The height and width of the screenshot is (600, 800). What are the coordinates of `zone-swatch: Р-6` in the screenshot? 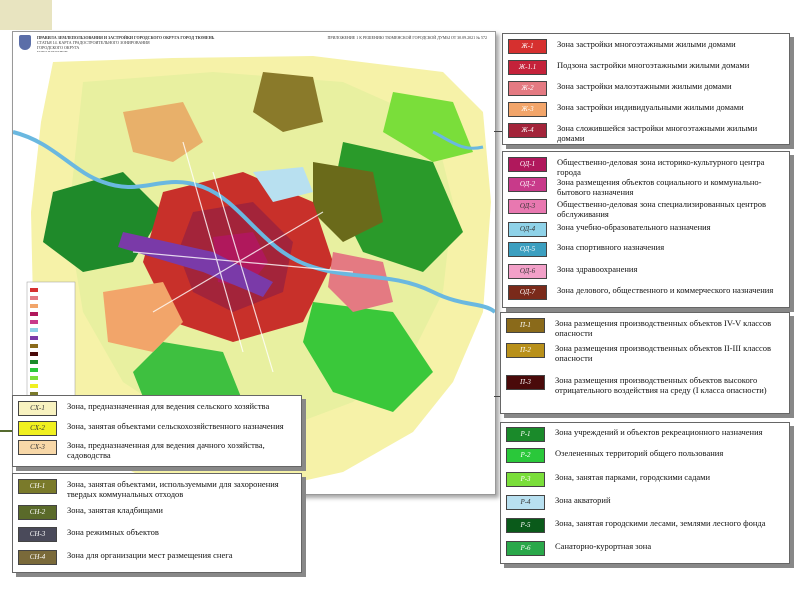 It's located at (525, 548).